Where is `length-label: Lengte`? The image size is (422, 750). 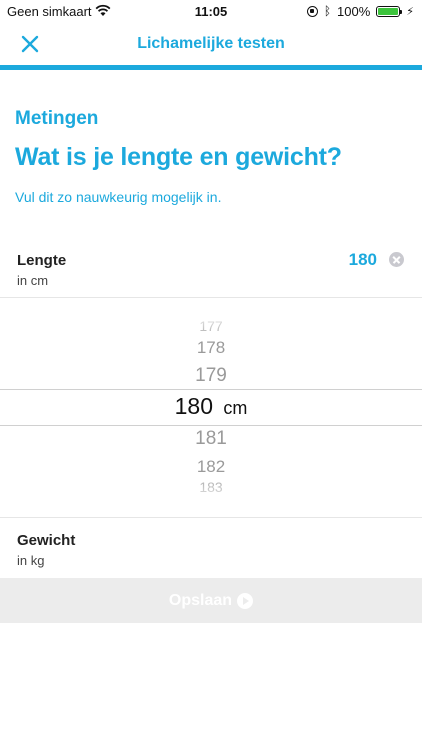 length-label: Lengte is located at coordinates (42, 260).